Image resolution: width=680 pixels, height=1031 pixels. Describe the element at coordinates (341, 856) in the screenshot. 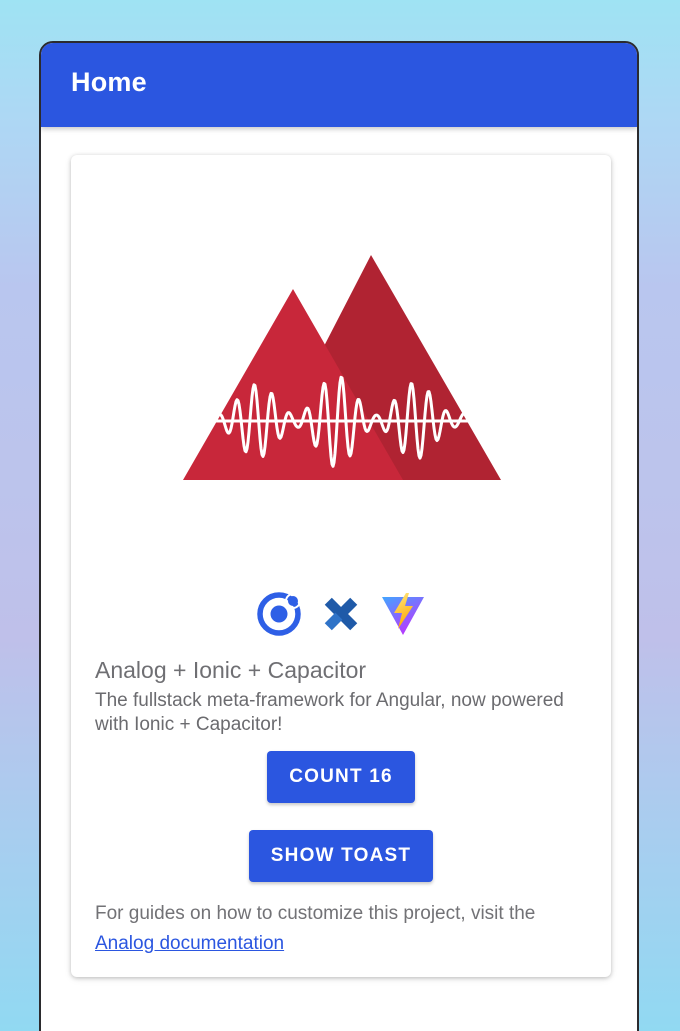

I see `show-toast-button: SHOW TOAST` at that location.